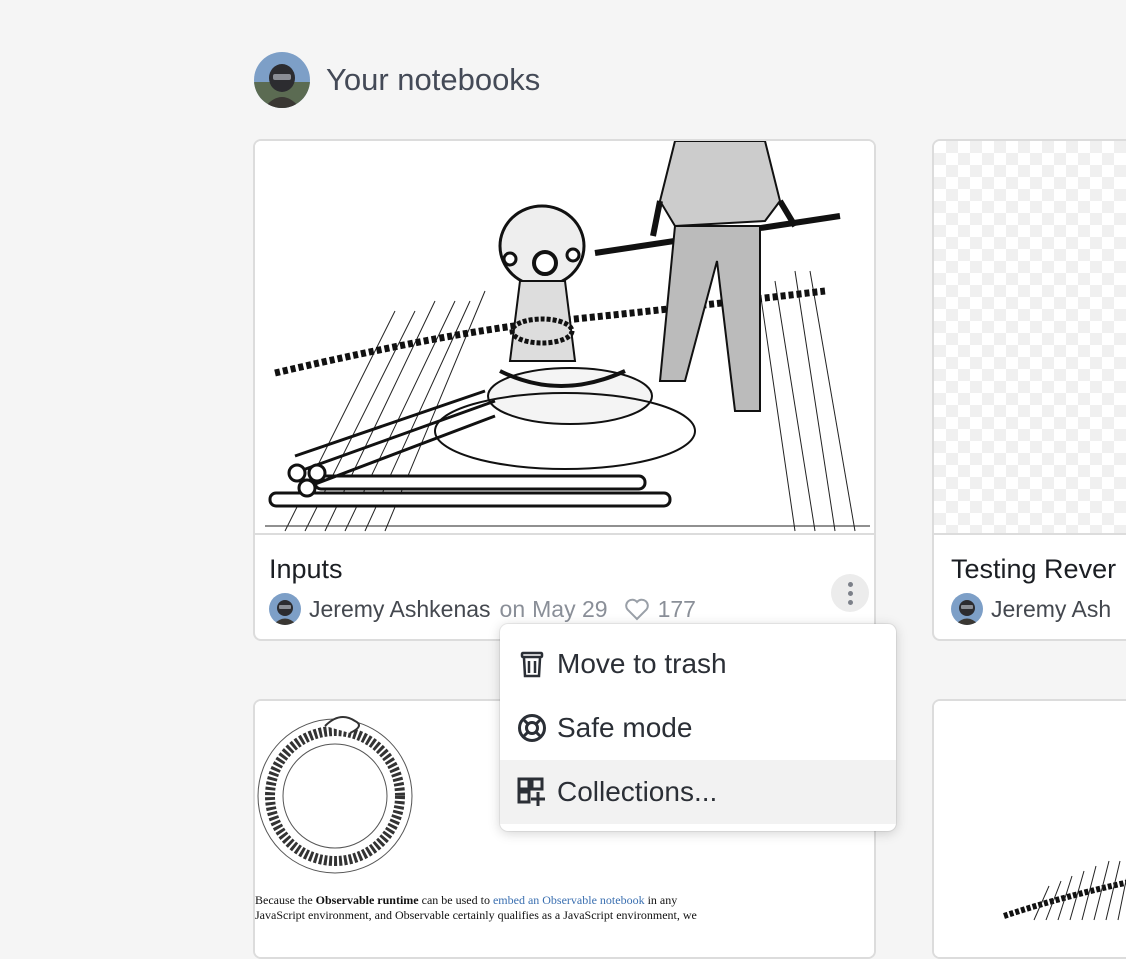 Image resolution: width=1126 pixels, height=959 pixels. I want to click on notebook-card-testing: Testing Rever Jeremy Ash, so click(1029, 390).